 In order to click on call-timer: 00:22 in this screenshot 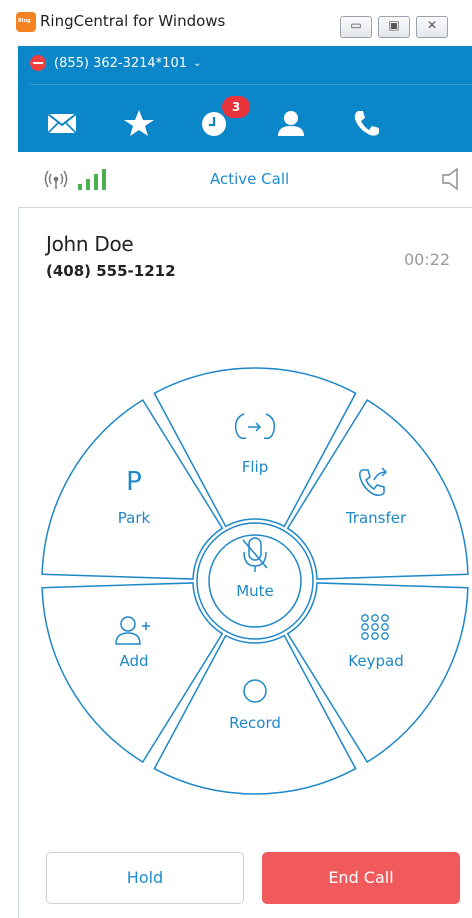, I will do `click(427, 259)`.